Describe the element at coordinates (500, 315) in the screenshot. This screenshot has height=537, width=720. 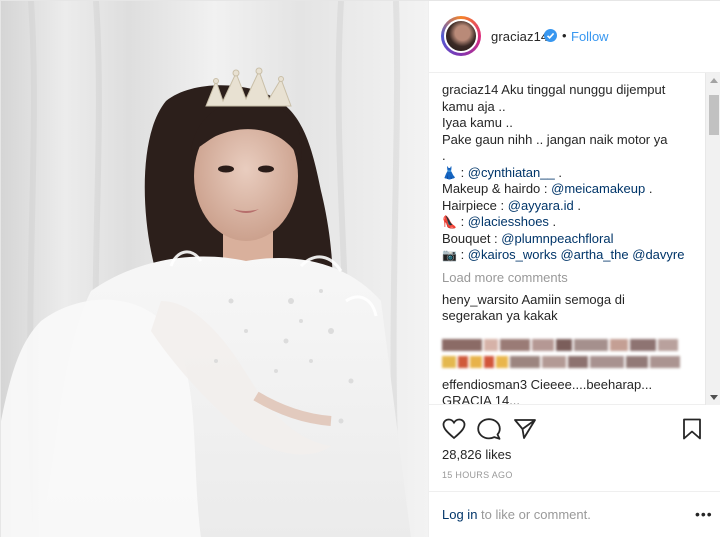
I see `comment-text: segerakan ya kakak` at that location.